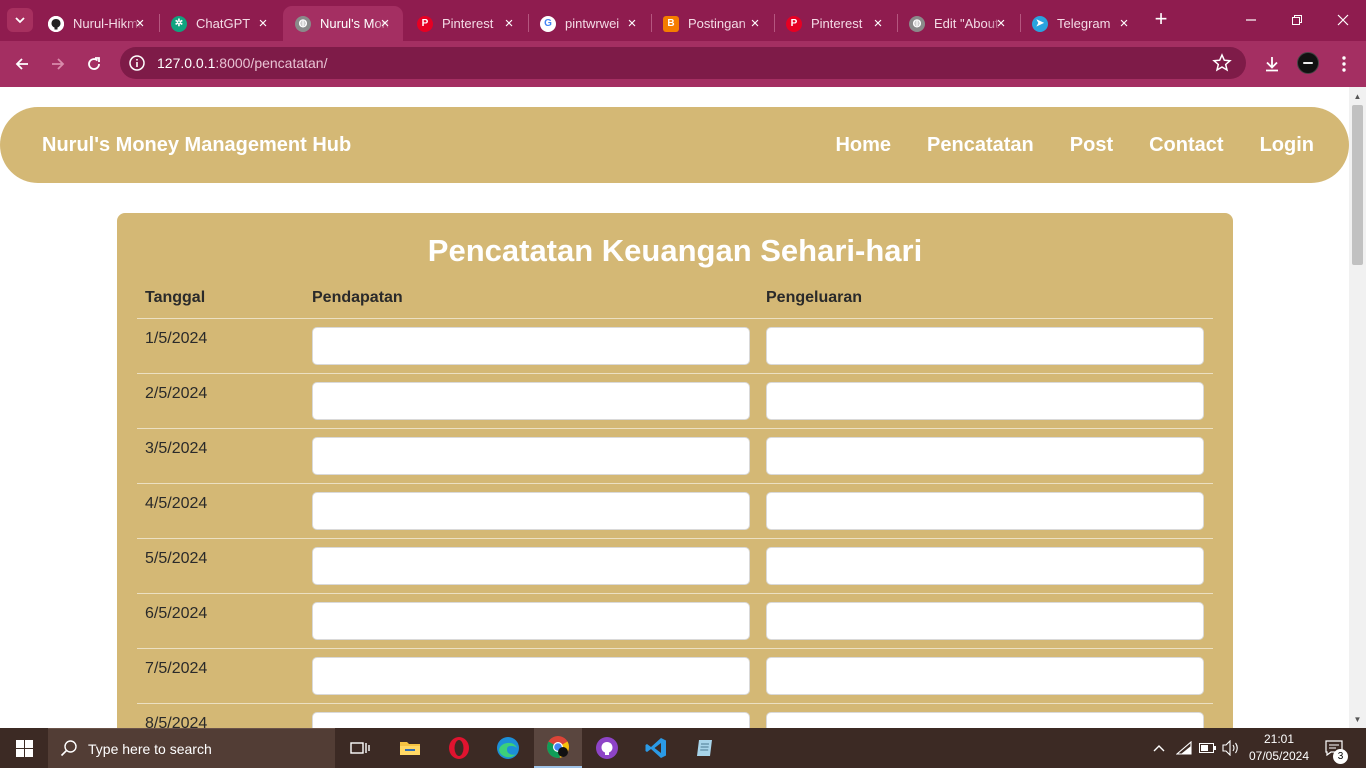 Image resolution: width=1366 pixels, height=768 pixels. I want to click on chevron-up-icon, so click(1159, 748).